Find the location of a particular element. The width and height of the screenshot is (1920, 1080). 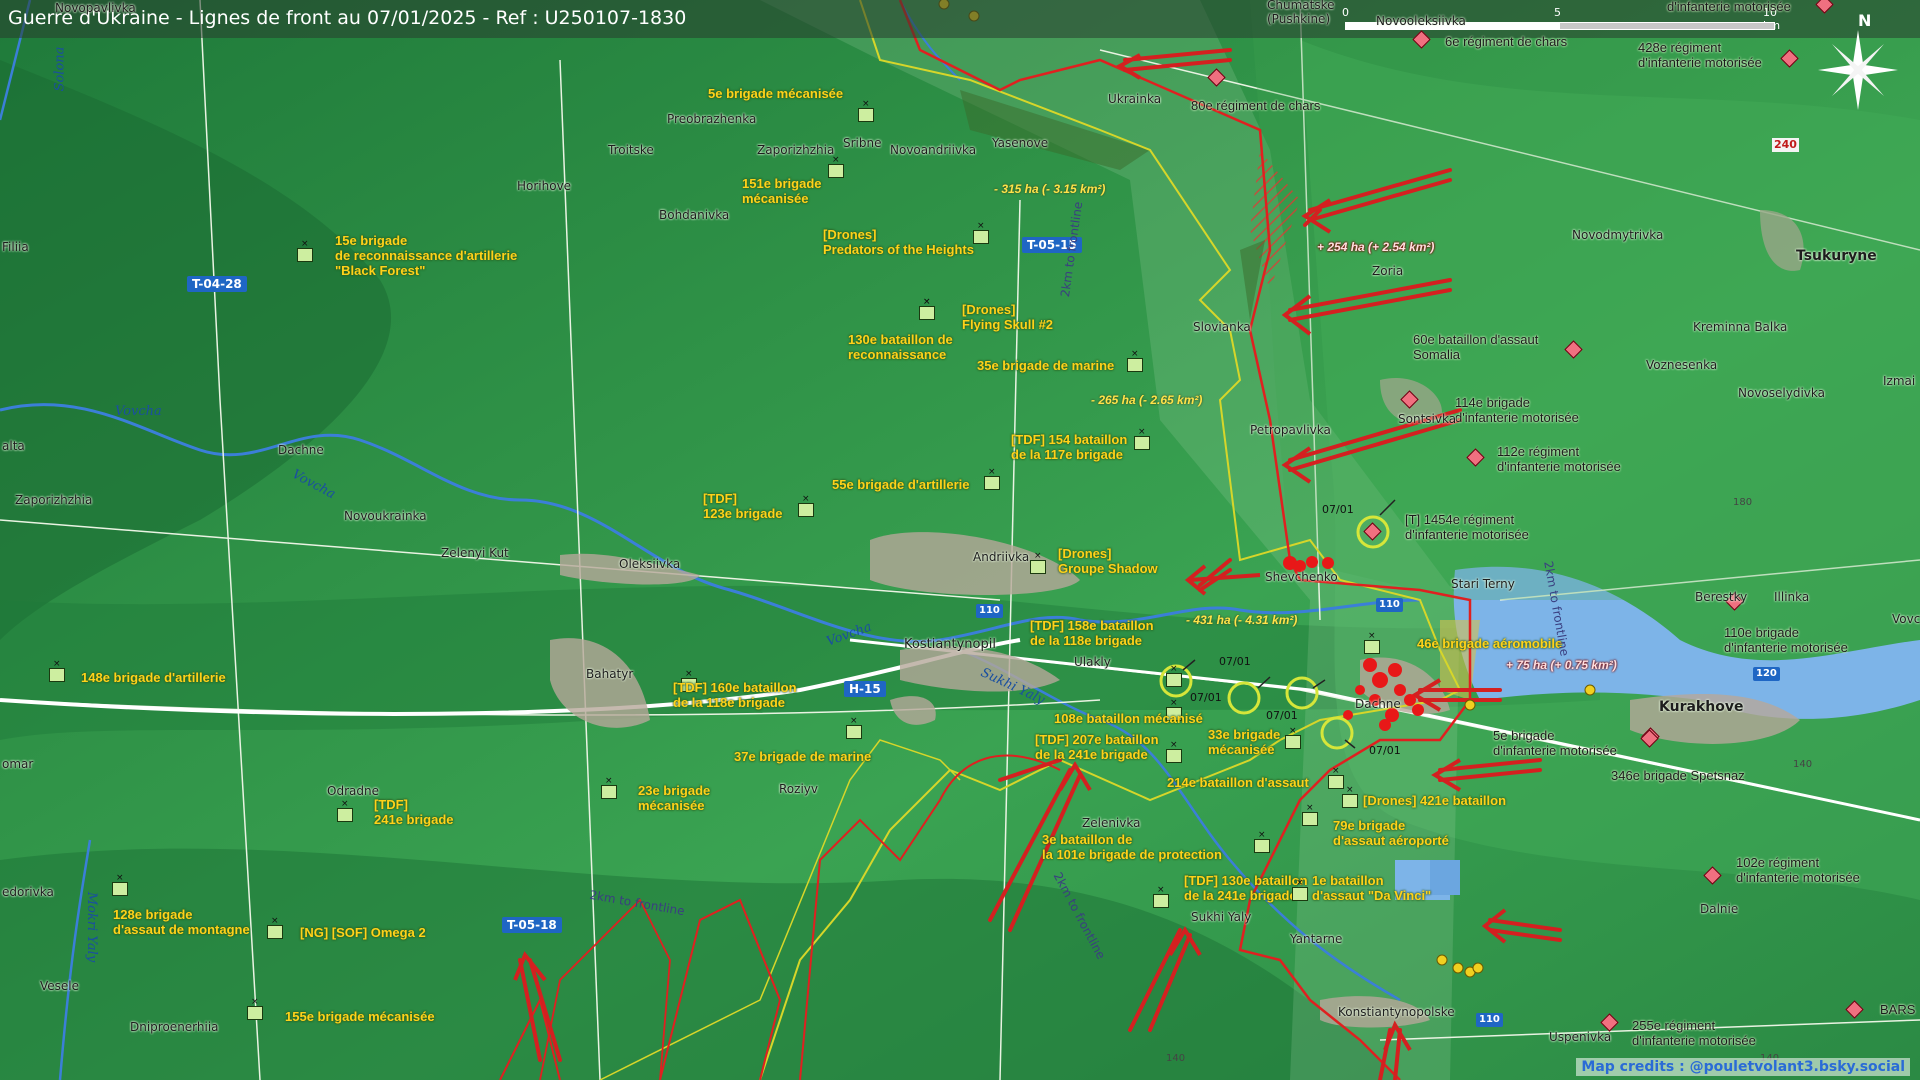

place-label: Odradne is located at coordinates (353, 791).